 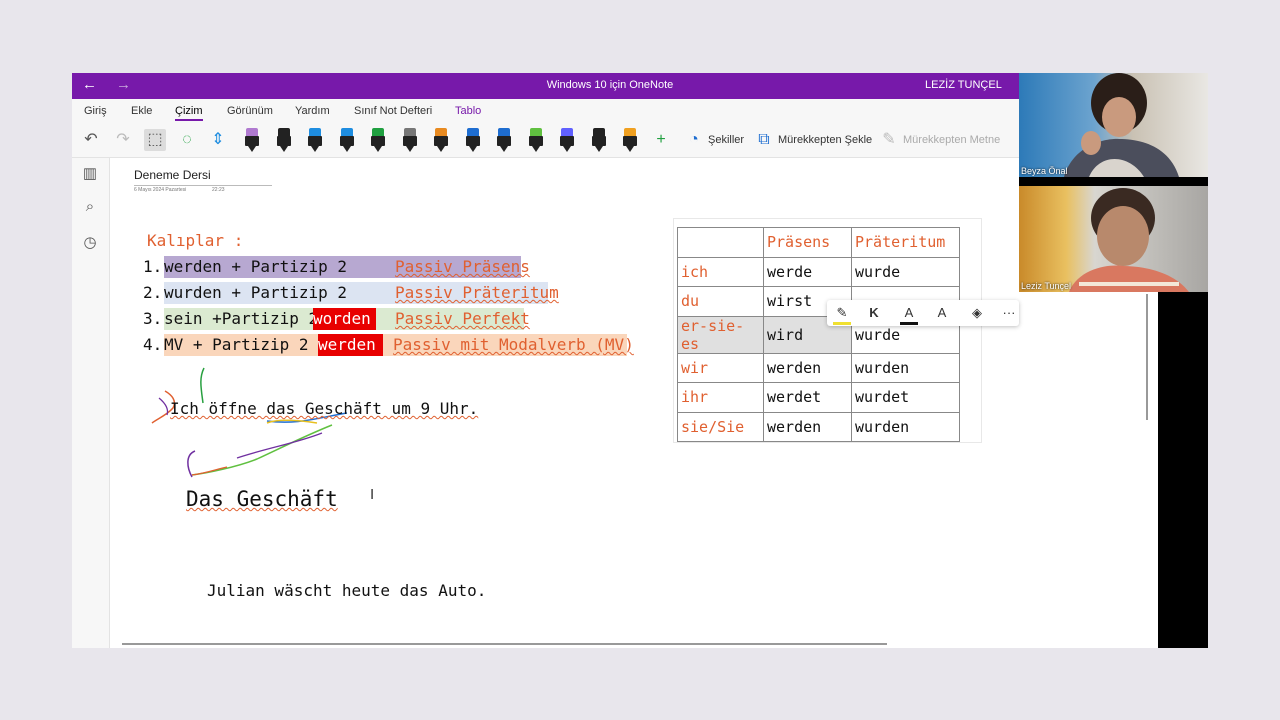 I want to click on lasso-select-icon: ⬚, so click(x=155, y=140).